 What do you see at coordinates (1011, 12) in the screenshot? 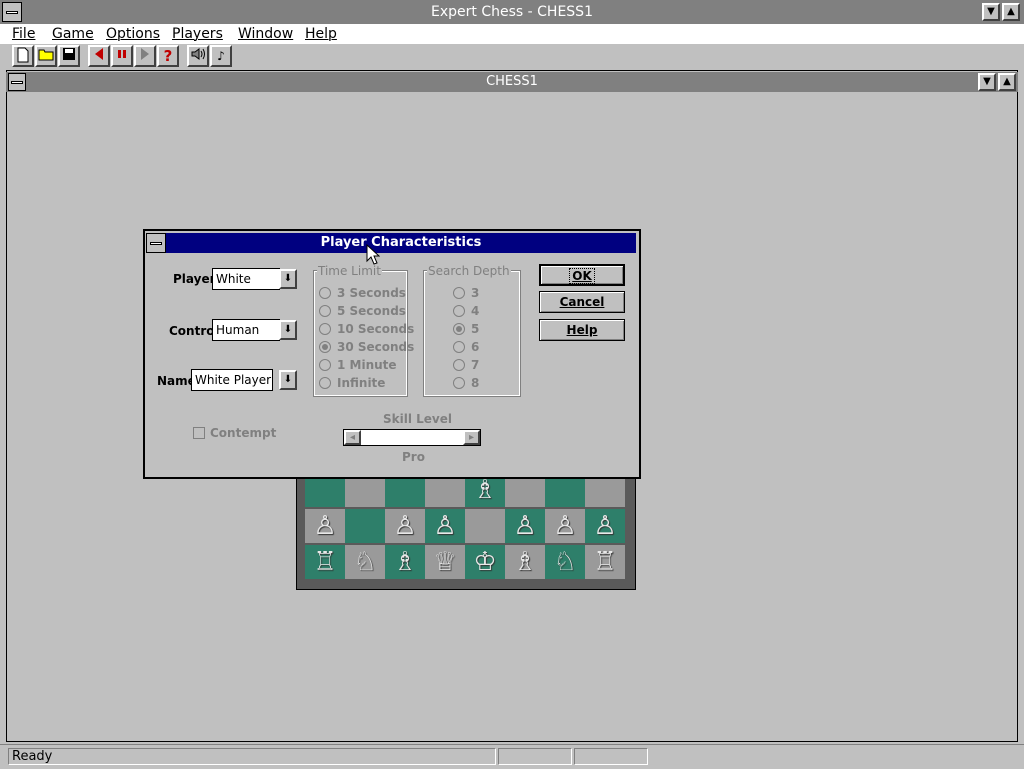
I see `maximize-button: ▲` at bounding box center [1011, 12].